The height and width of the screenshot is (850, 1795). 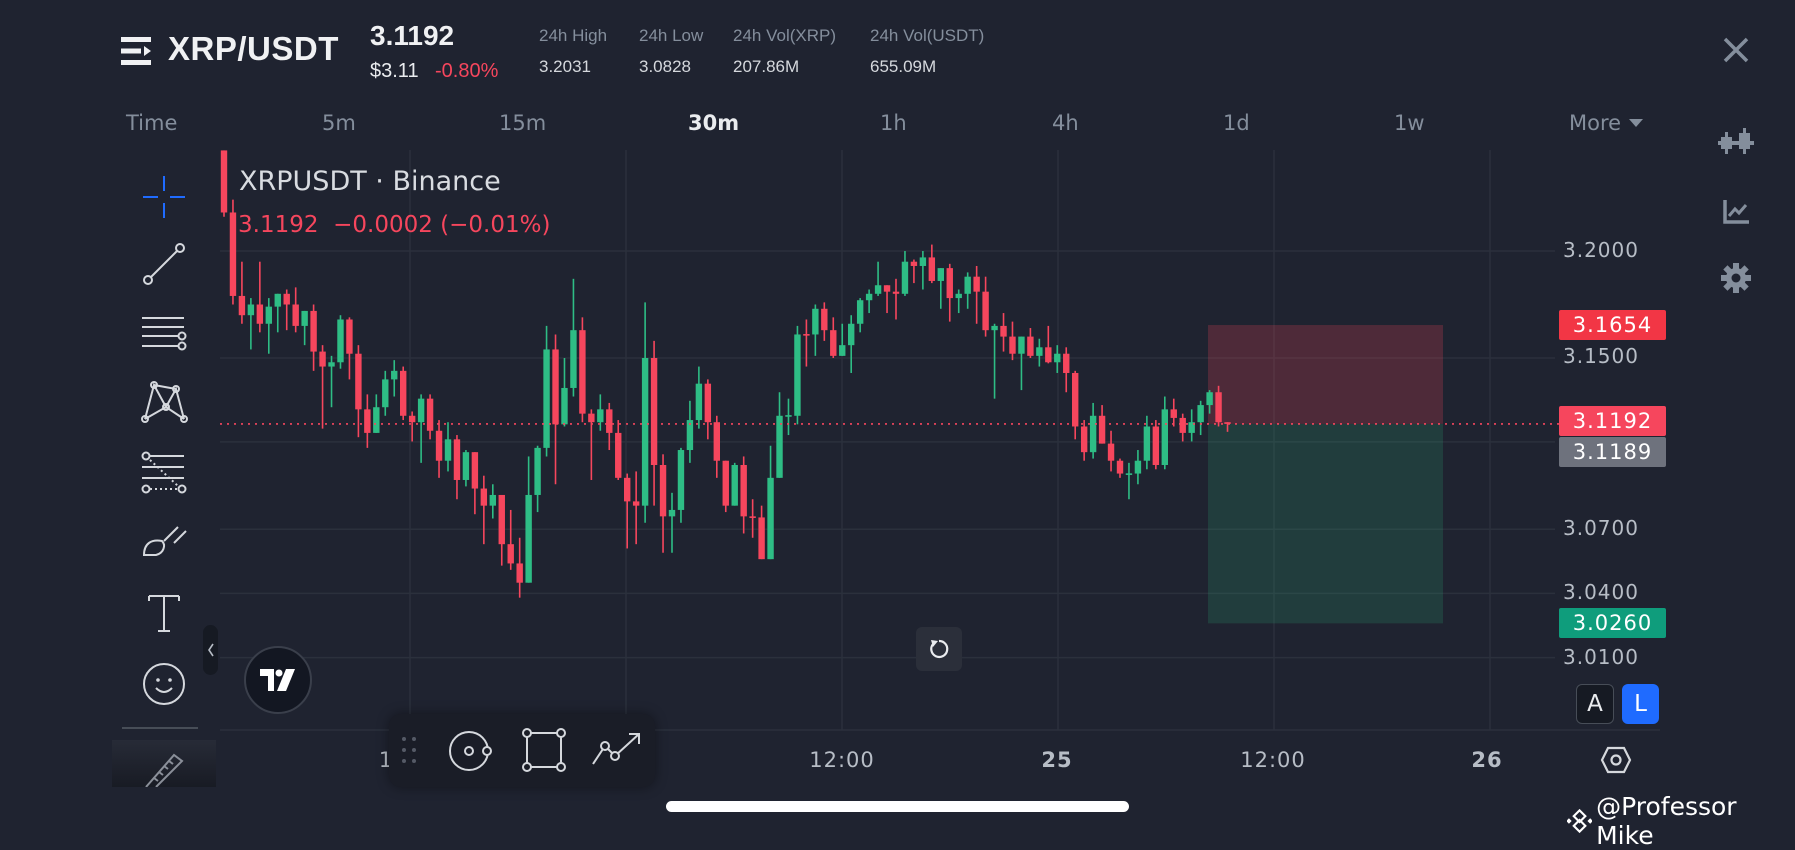 What do you see at coordinates (1325, 374) in the screenshot?
I see `position-risk-zone` at bounding box center [1325, 374].